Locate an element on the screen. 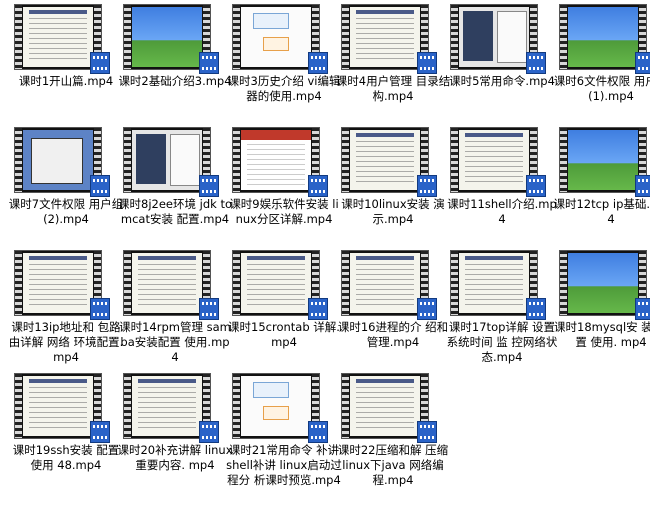  file-item: 课时21常用命令 补讲 shell补讲 linux启动过程分 析课时预览.mp4 is located at coordinates (284, 436).